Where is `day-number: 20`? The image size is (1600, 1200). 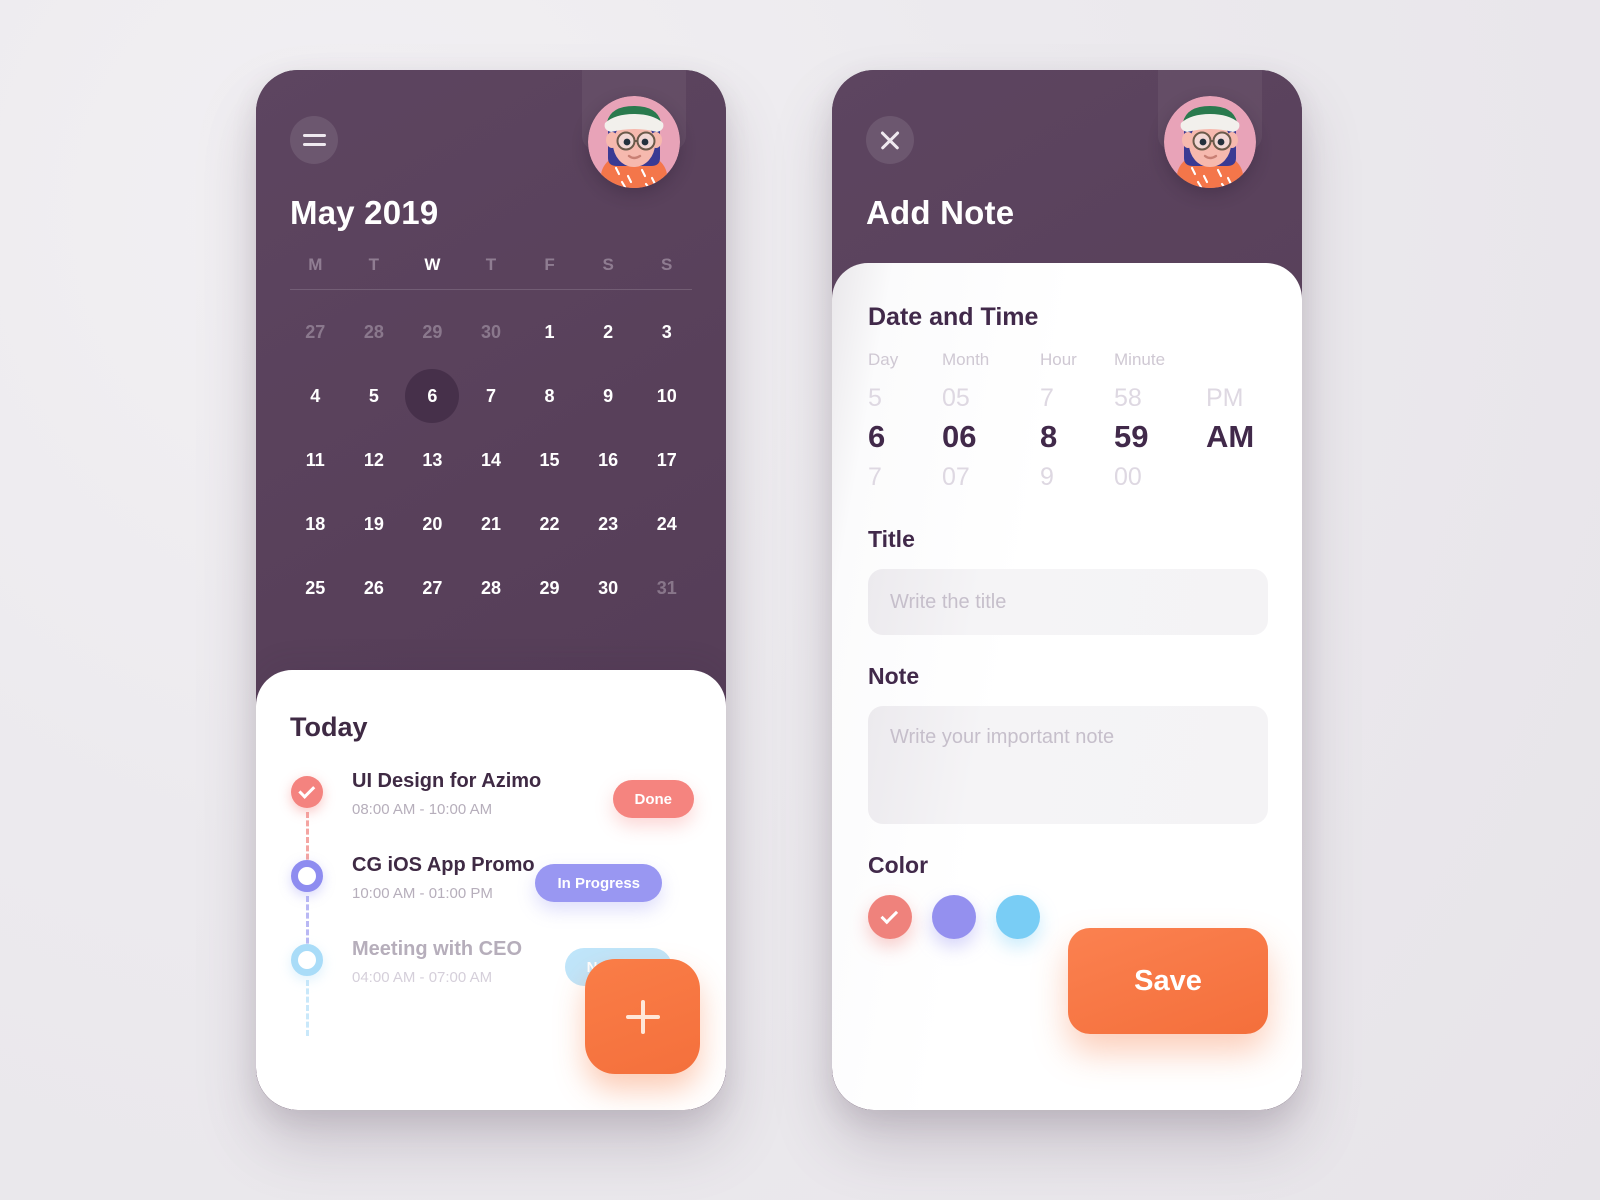
day-number: 20 is located at coordinates (432, 523).